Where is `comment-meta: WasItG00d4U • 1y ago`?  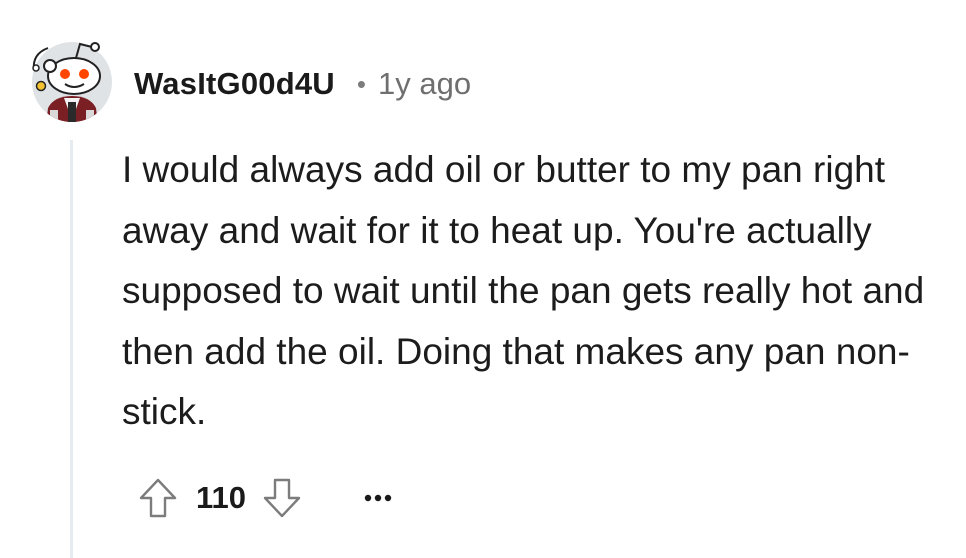 comment-meta: WasItG00d4U • 1y ago is located at coordinates (302, 84).